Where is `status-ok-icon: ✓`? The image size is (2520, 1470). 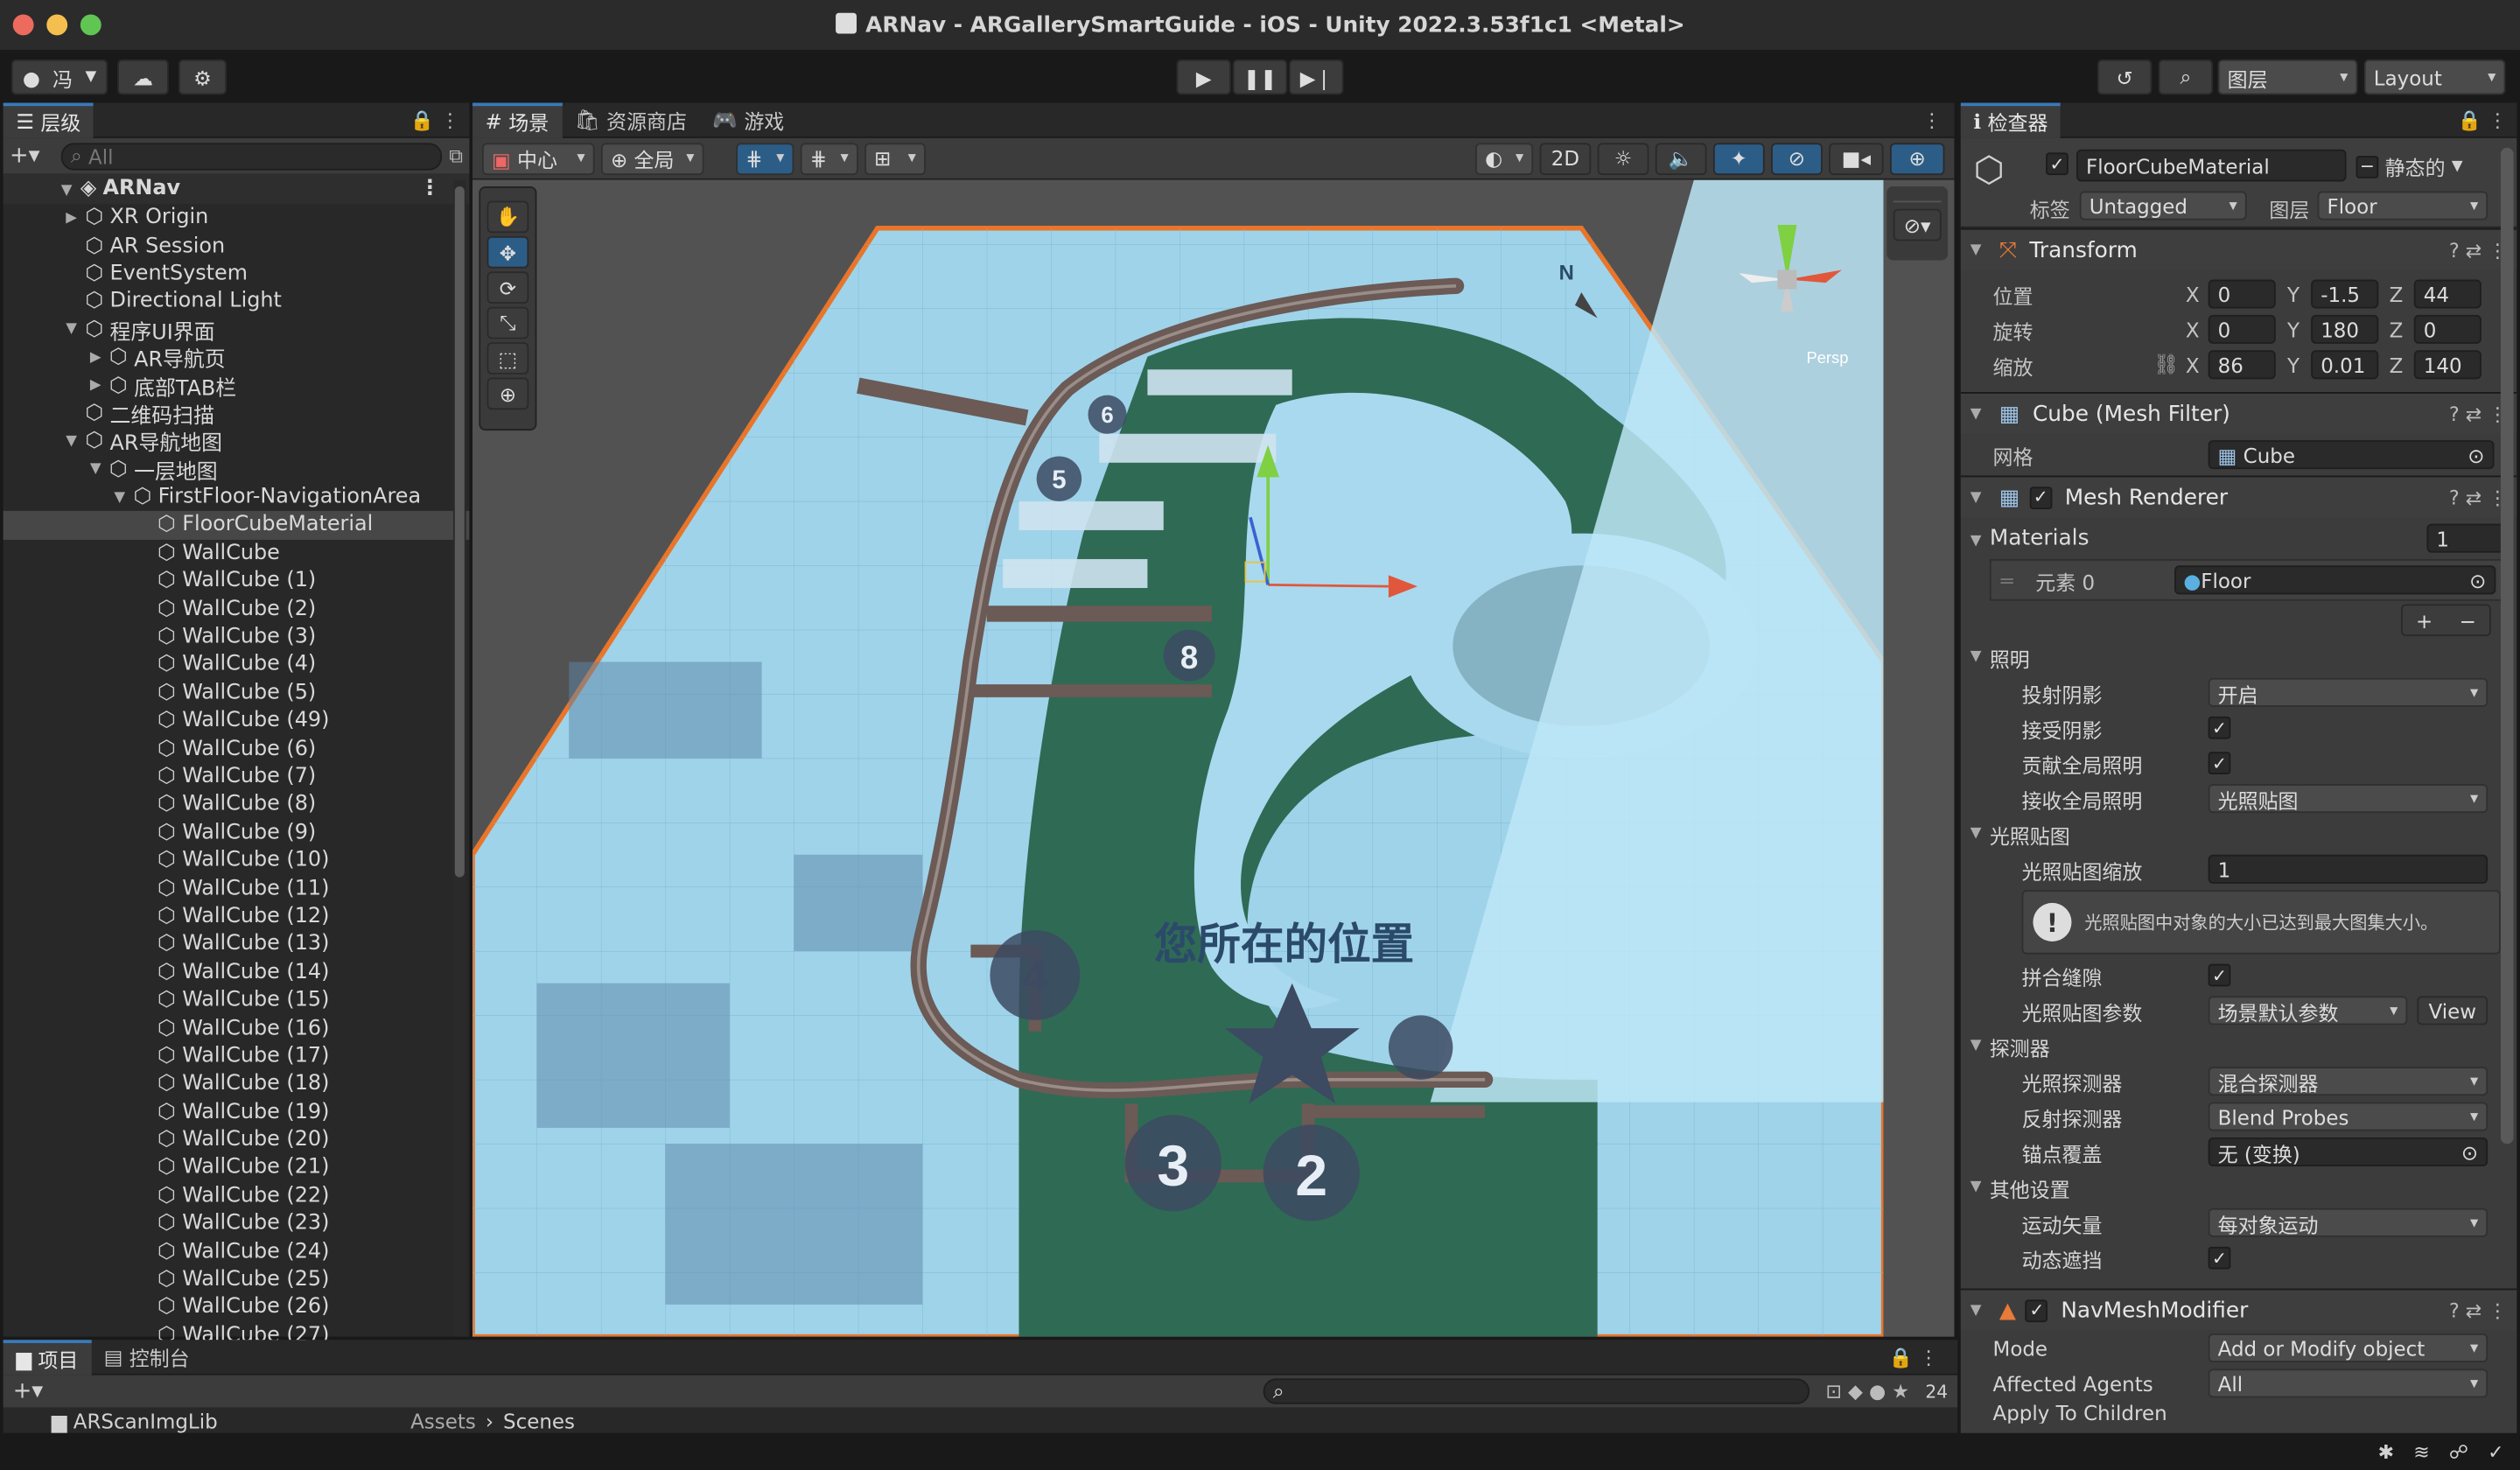
status-ok-icon: ✓ is located at coordinates (2495, 1451).